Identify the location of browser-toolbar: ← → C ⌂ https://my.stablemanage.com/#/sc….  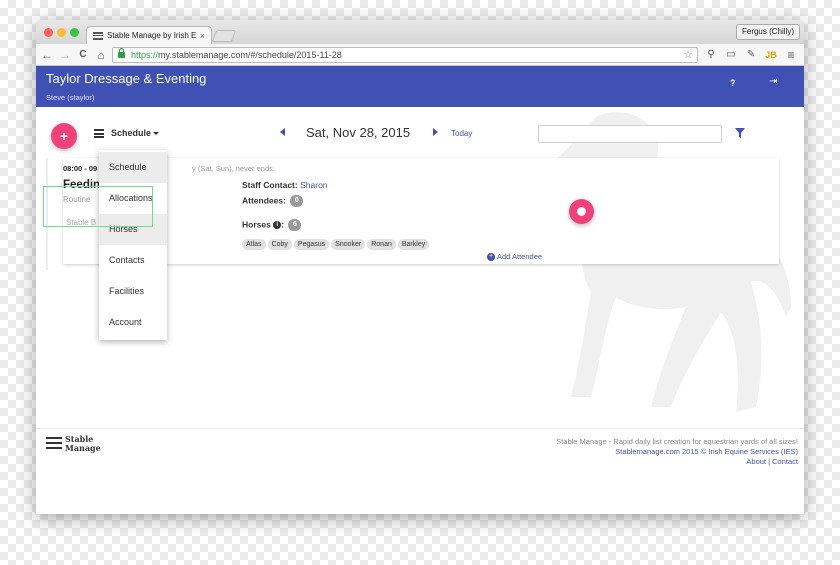
(420, 55).